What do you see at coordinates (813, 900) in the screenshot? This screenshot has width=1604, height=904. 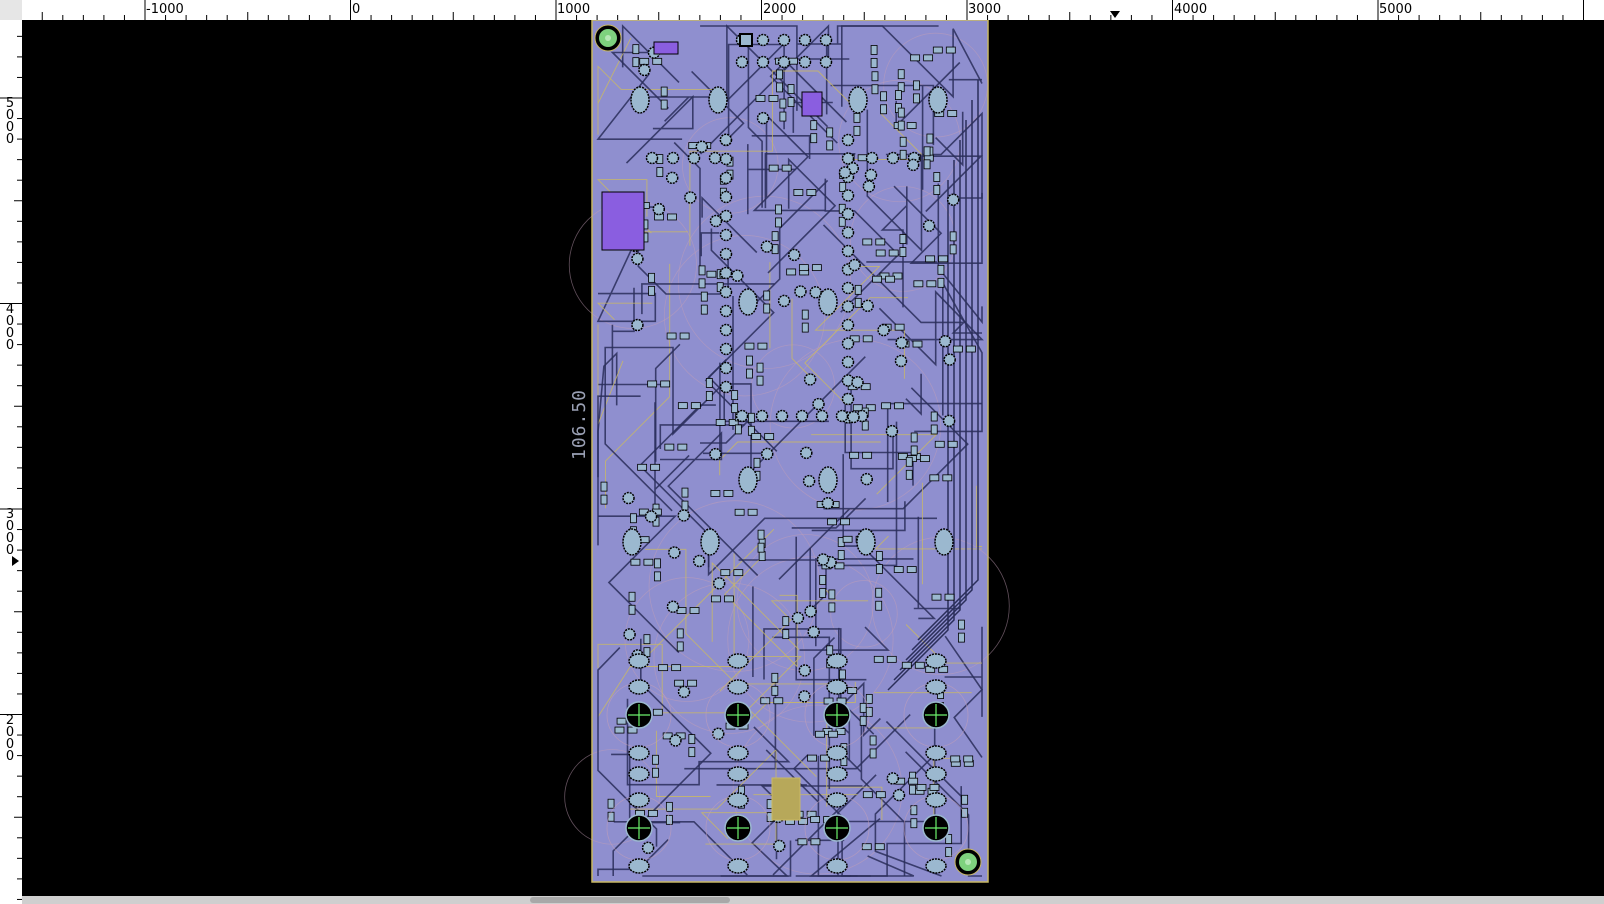 I see `horizontal-scrollbar` at bounding box center [813, 900].